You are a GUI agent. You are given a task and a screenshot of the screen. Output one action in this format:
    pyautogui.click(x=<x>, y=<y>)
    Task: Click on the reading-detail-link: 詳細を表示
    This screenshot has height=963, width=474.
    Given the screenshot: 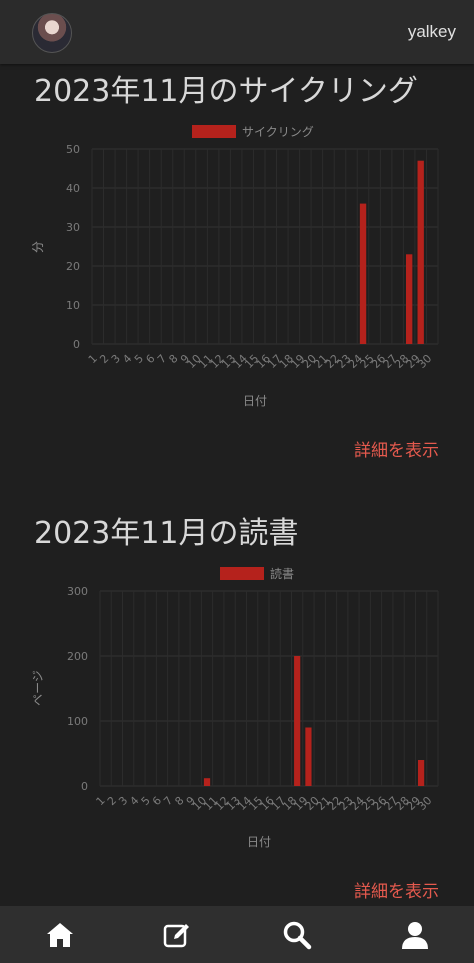 What is the action you would take?
    pyautogui.click(x=396, y=889)
    